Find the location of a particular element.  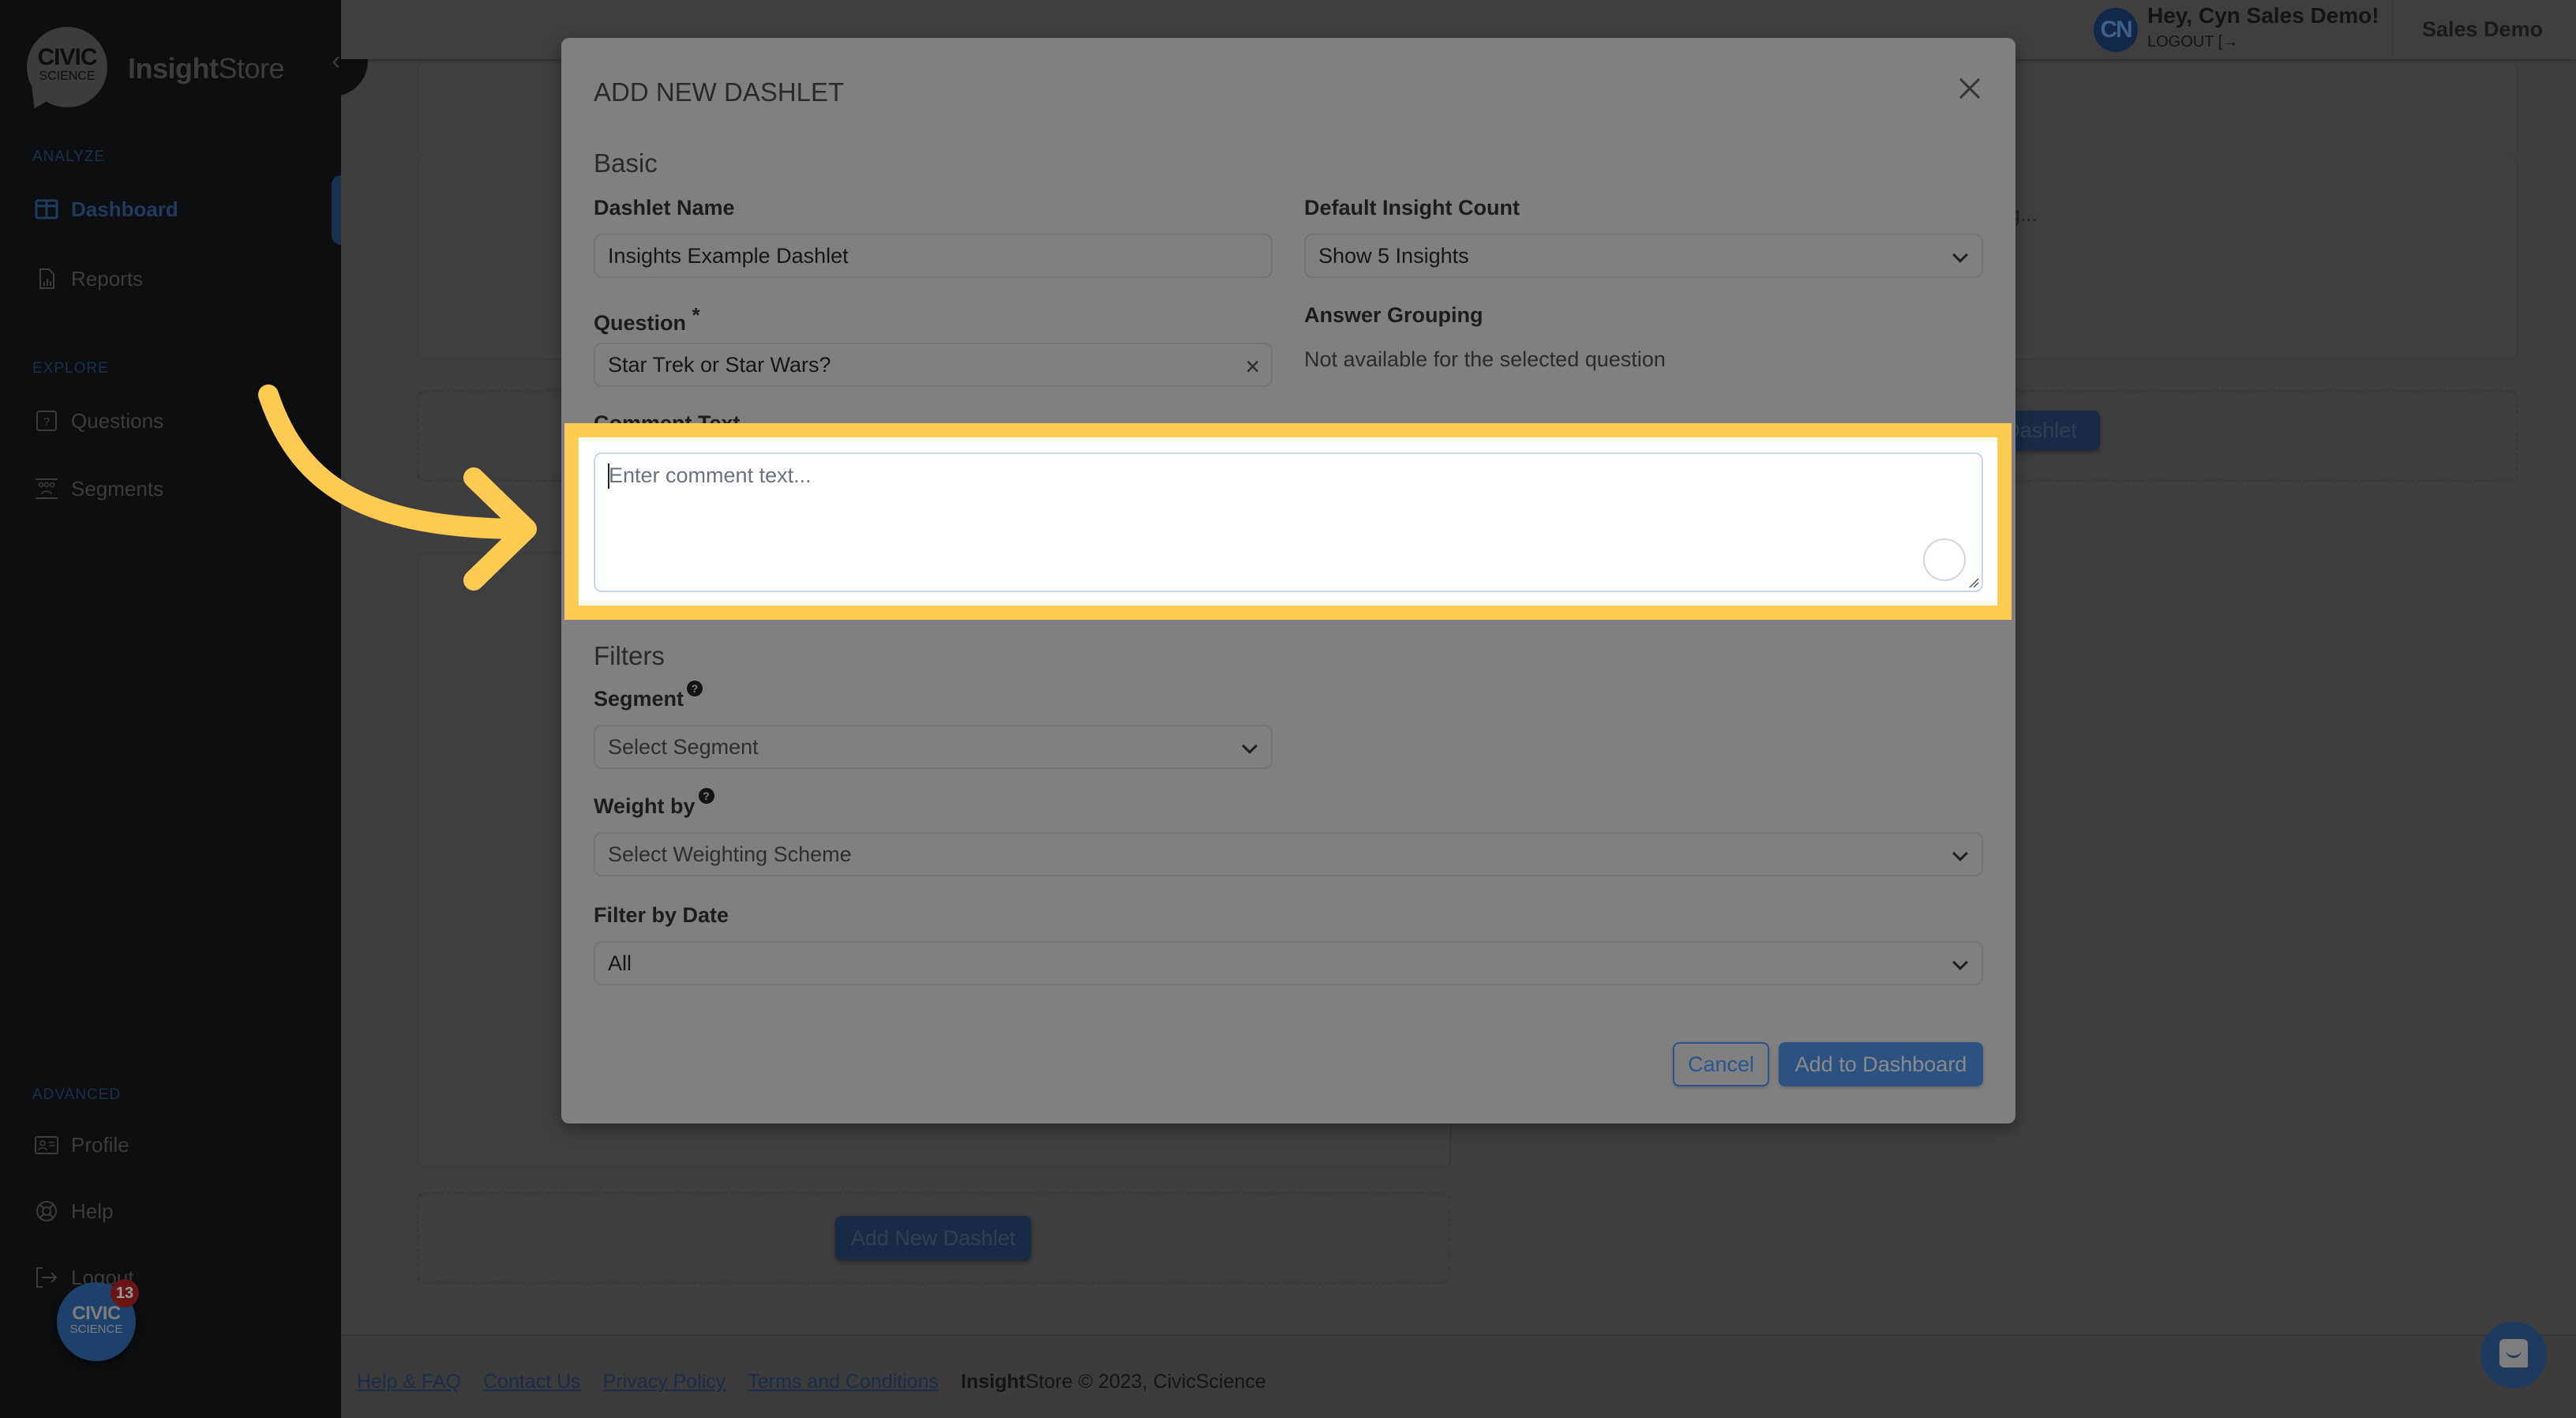

sidebar-item-label: Dashboard is located at coordinates (125, 209).